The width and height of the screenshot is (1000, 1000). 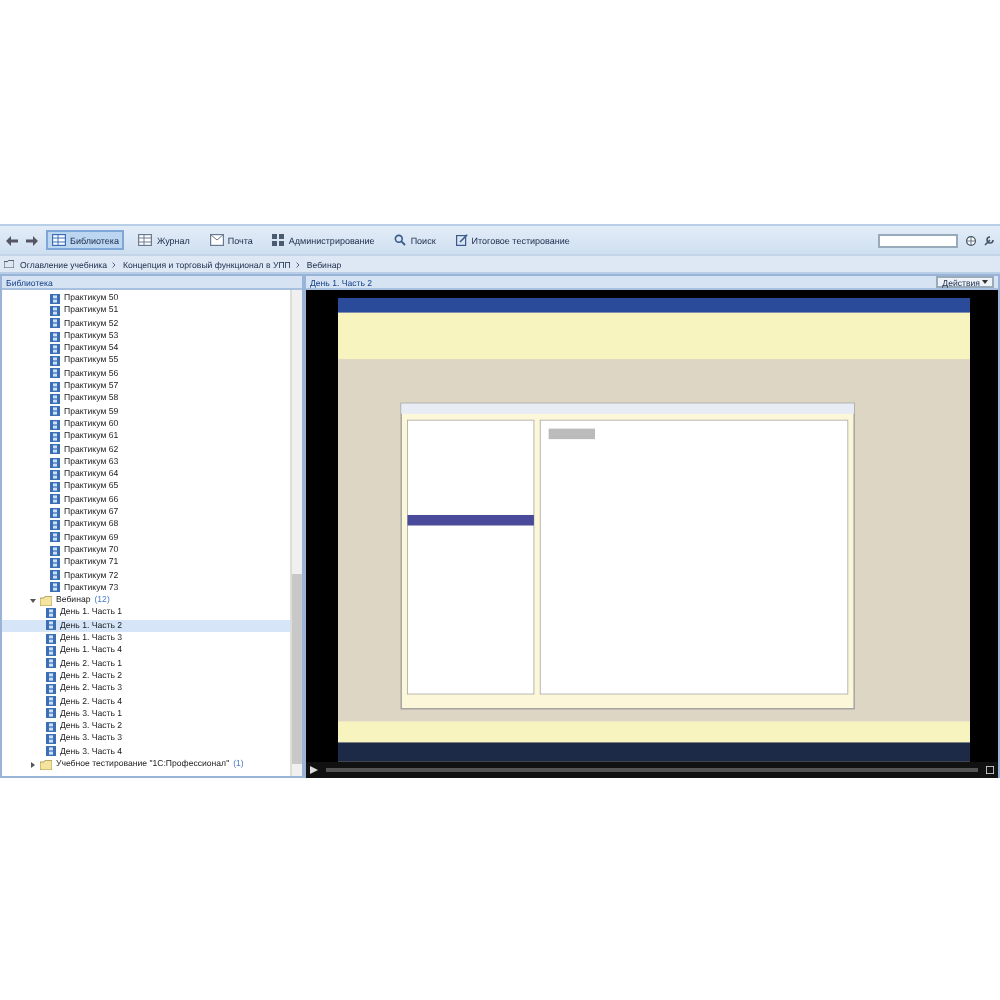 What do you see at coordinates (985, 282) in the screenshot?
I see `caret-icon` at bounding box center [985, 282].